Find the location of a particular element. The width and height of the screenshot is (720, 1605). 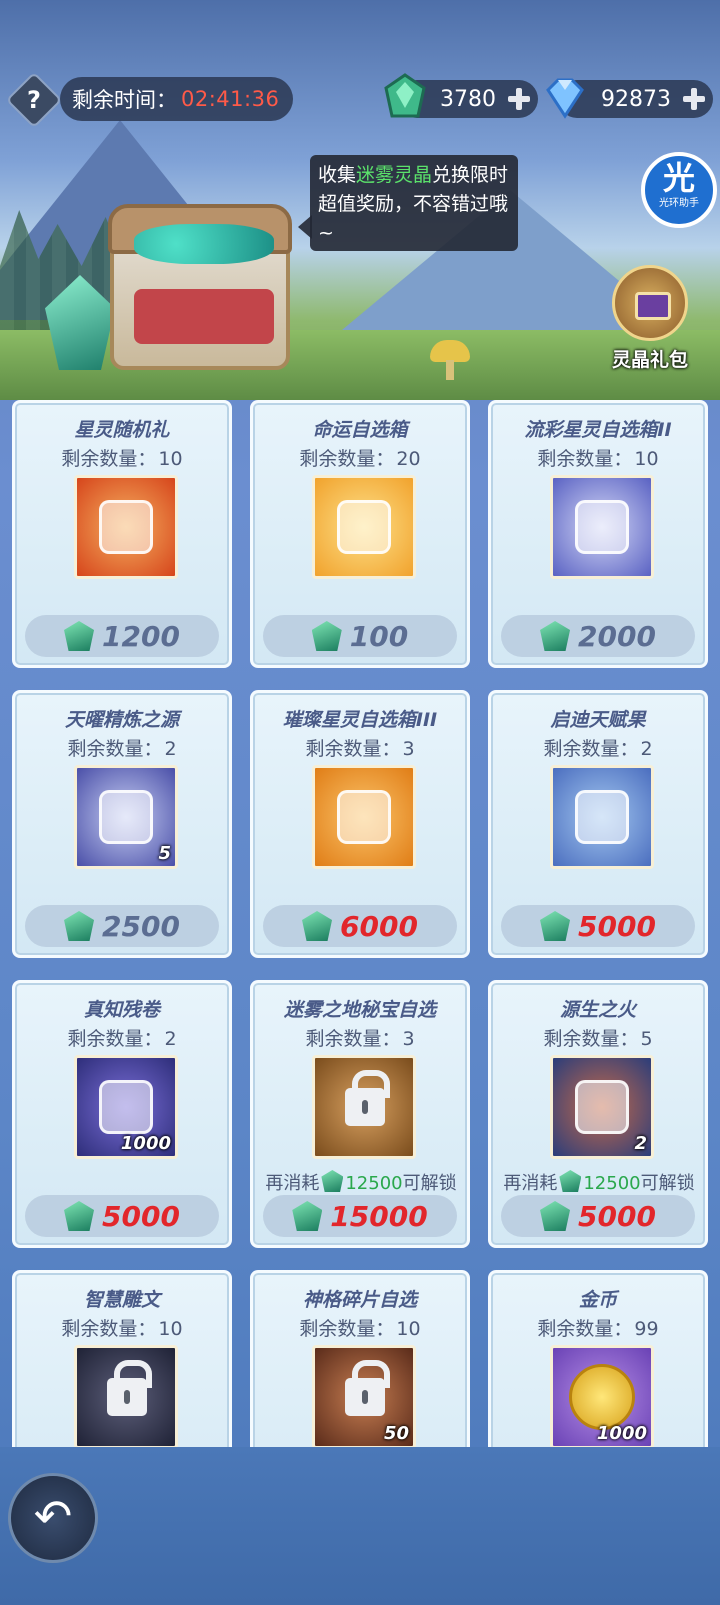

buy-button: 6000 is located at coordinates (360, 926).